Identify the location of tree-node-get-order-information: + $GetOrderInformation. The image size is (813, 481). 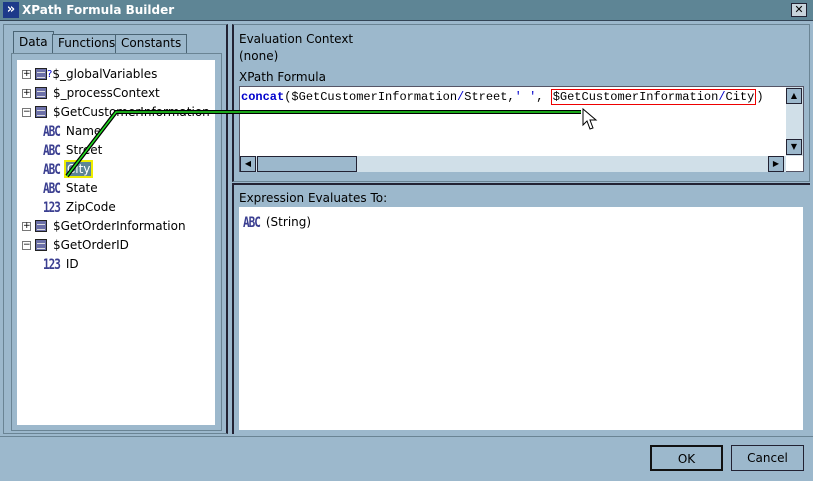
(104, 226).